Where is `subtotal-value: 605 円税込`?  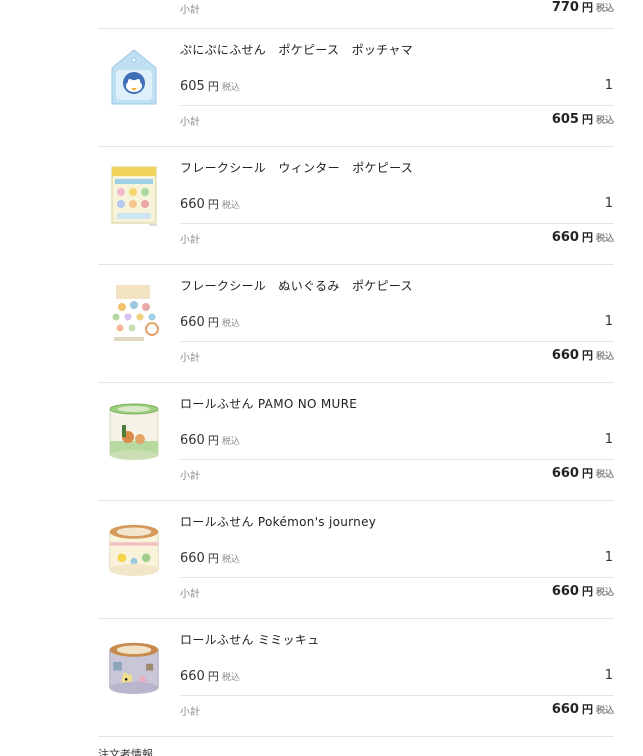 subtotal-value: 605 円税込 is located at coordinates (582, 119).